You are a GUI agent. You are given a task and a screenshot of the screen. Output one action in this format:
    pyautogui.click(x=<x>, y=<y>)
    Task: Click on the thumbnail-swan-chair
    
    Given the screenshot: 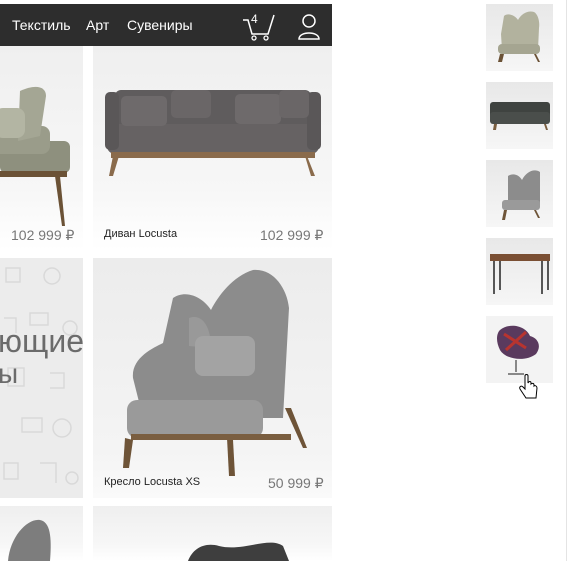 What is the action you would take?
    pyautogui.click(x=519, y=349)
    